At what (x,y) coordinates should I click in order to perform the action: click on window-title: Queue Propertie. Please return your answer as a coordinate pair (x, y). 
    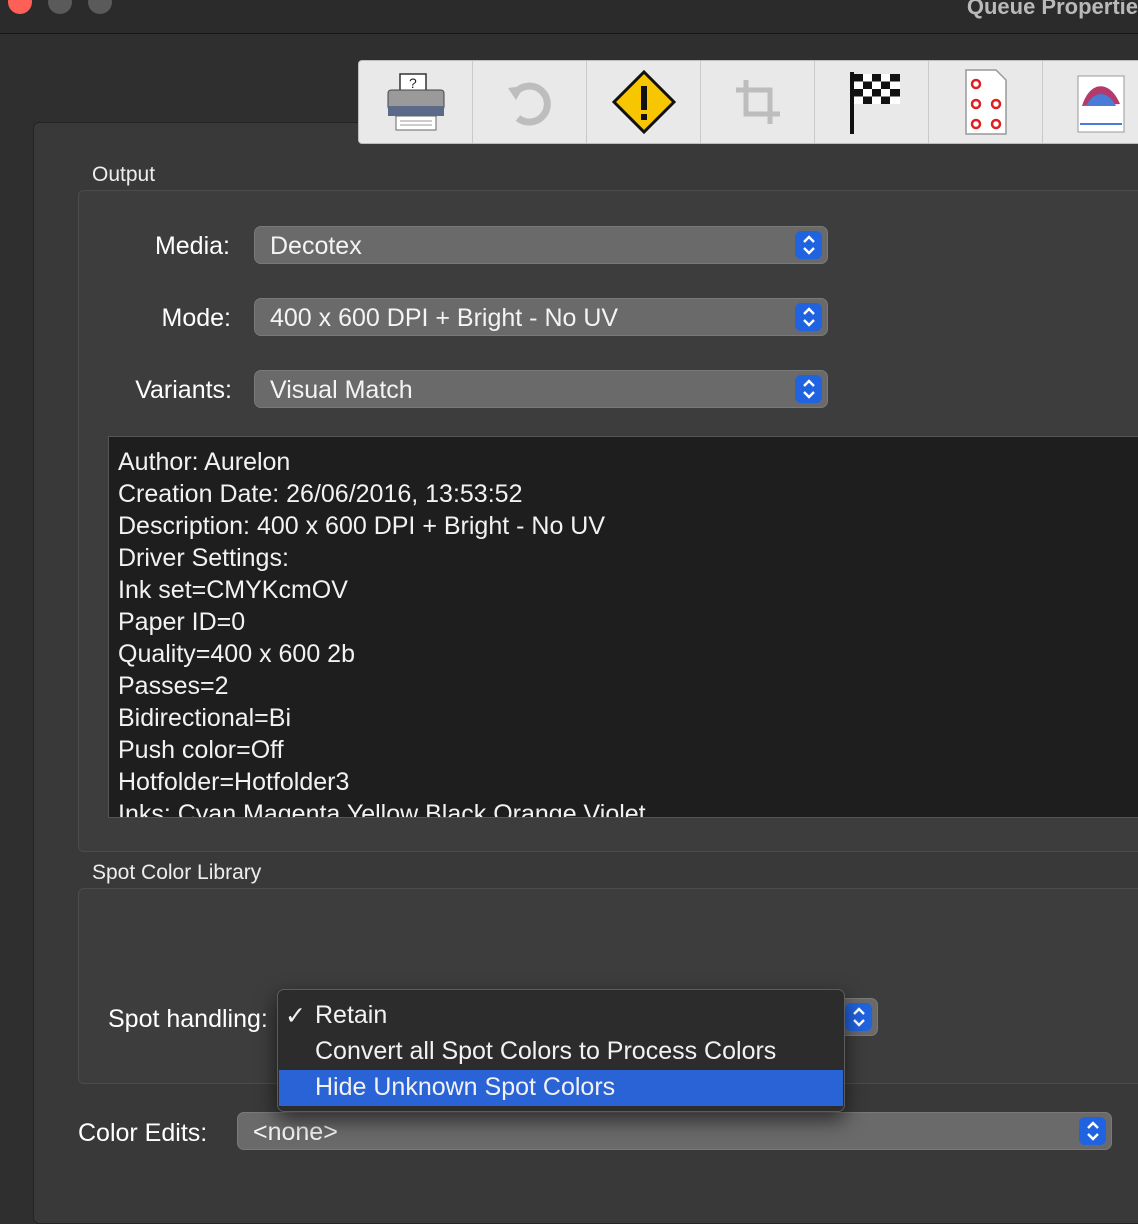
    Looking at the image, I should click on (1052, 9).